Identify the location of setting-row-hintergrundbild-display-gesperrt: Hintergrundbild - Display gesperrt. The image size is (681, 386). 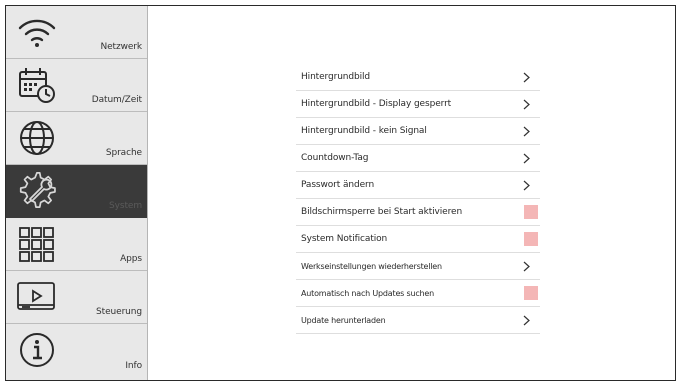
(418, 104).